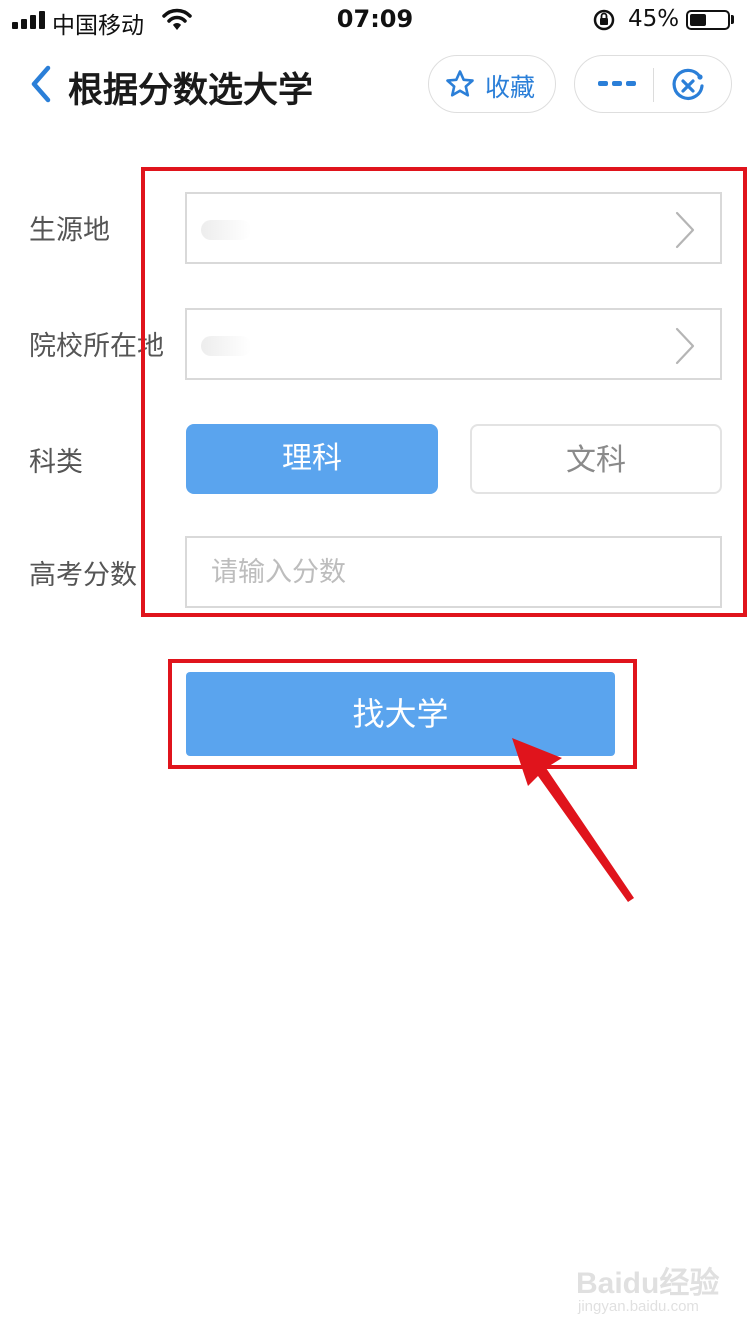  Describe the element at coordinates (732, 19) in the screenshot. I see `battery-nub` at that location.